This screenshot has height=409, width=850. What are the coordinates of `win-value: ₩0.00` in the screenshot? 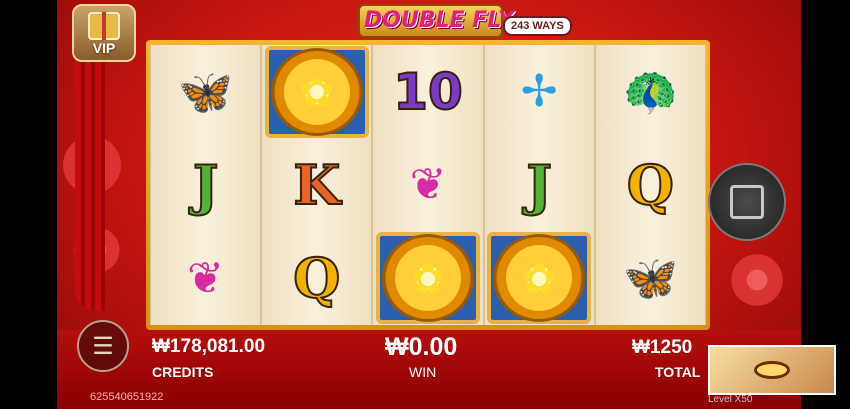 It's located at (421, 347).